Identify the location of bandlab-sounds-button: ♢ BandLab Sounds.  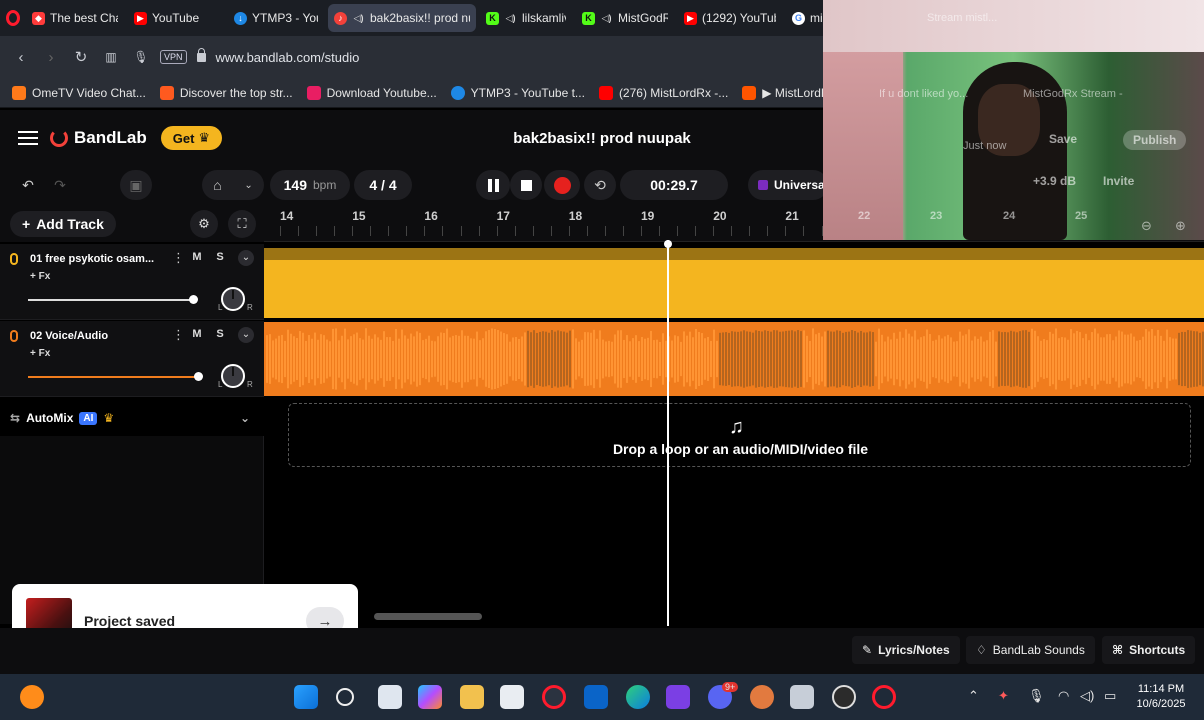
(1030, 650).